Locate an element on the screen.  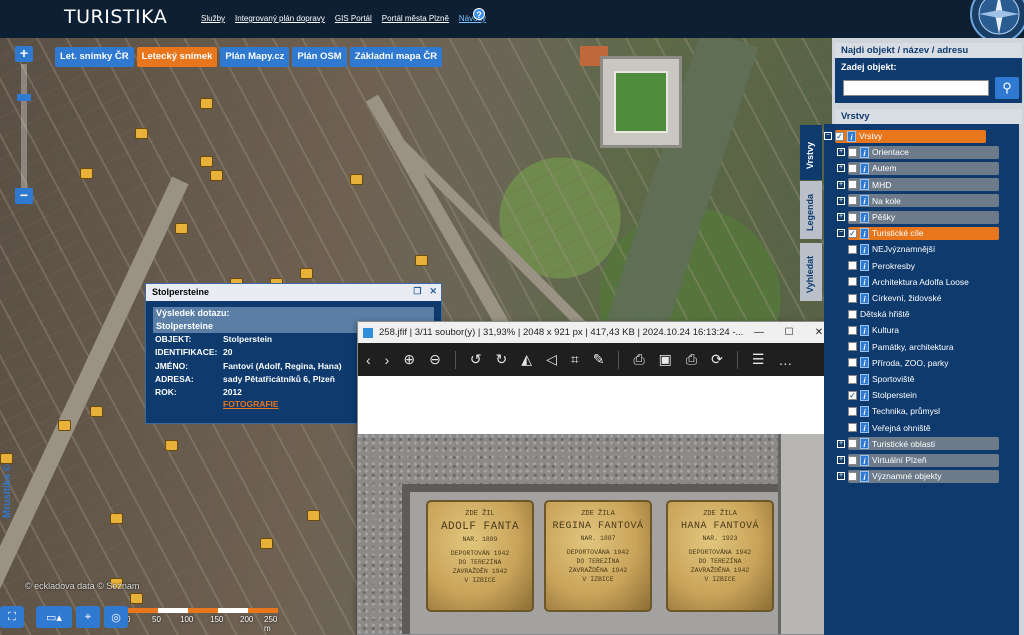
measure-ruler-icon: ▭▴ is located at coordinates (54, 617).